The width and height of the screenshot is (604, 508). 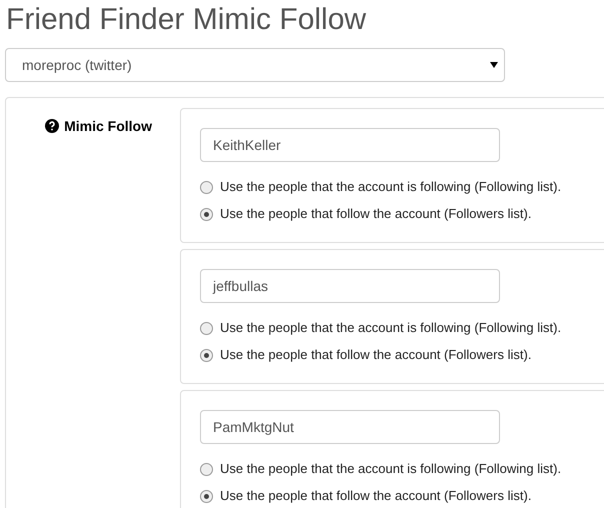 I want to click on account-select: moreproc (twitter), so click(x=255, y=65).